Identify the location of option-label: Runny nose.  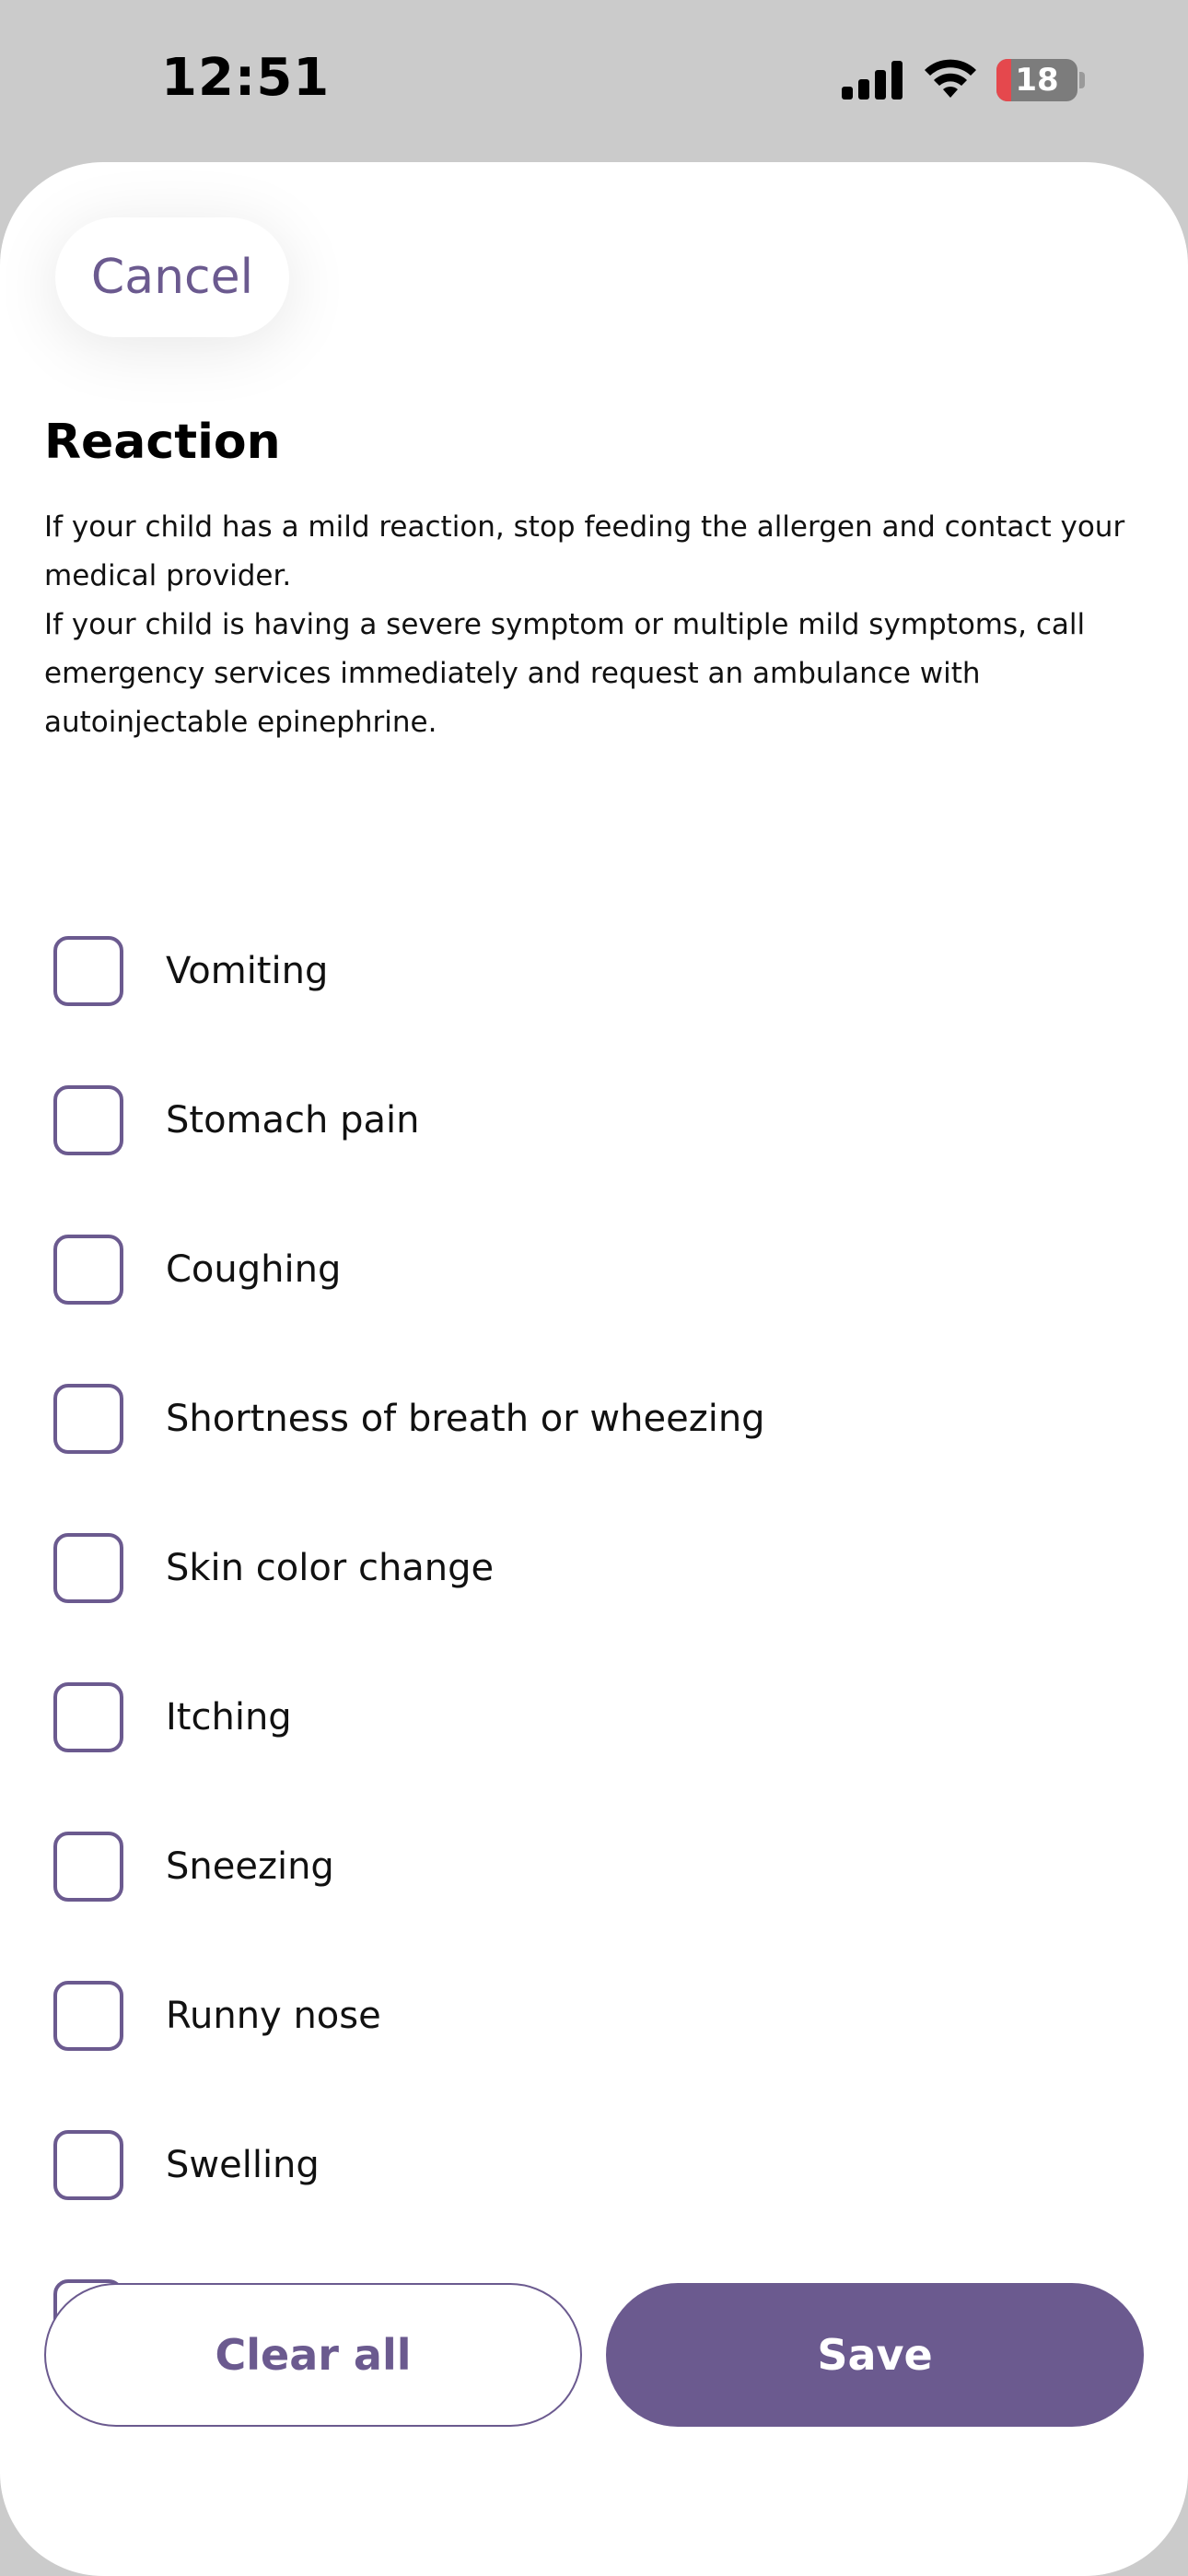
(273, 2016).